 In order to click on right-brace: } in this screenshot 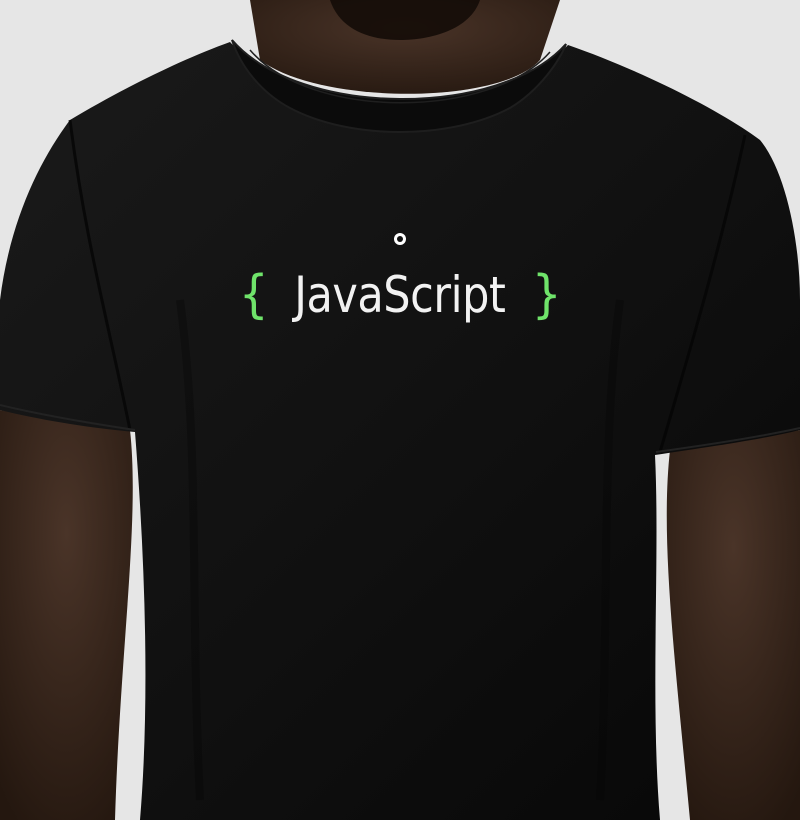, I will do `click(546, 295)`.